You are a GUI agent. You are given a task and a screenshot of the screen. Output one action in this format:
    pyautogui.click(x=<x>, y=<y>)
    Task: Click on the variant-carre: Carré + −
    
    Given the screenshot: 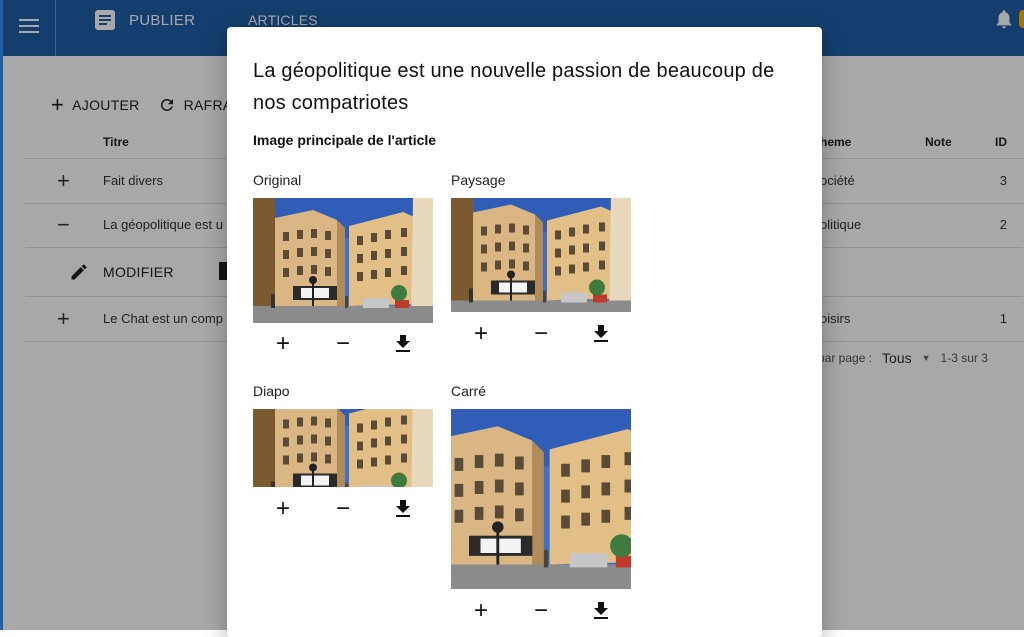 What is the action you would take?
    pyautogui.click(x=541, y=503)
    